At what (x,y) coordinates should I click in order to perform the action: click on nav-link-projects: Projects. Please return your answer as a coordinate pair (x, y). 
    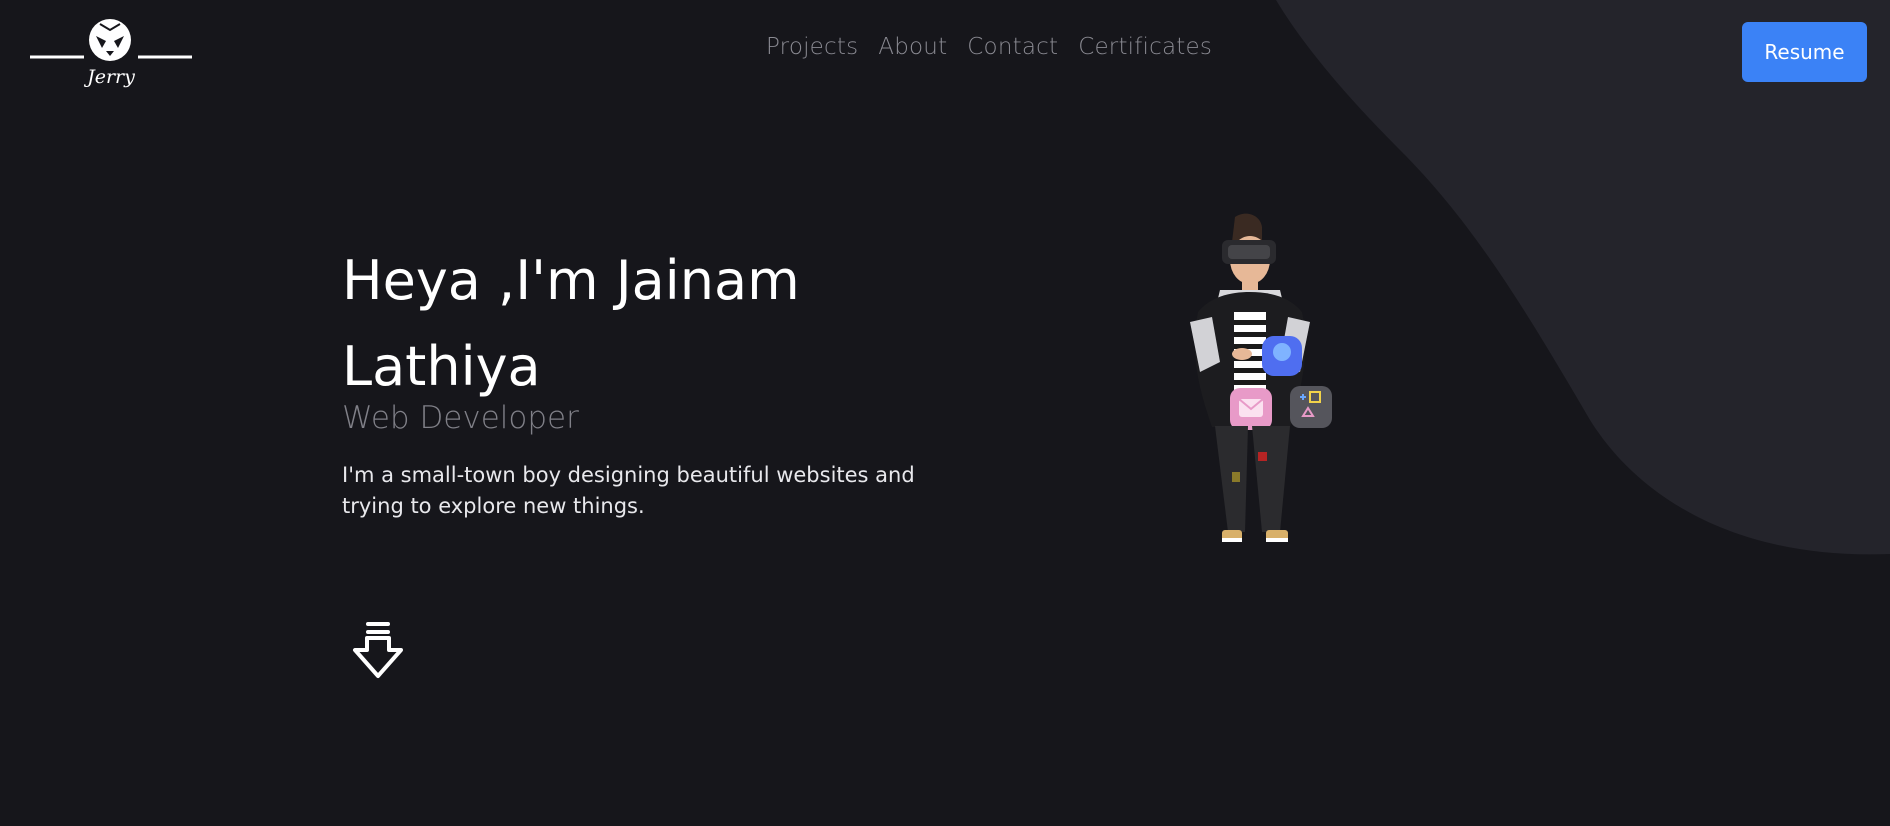
    Looking at the image, I should click on (812, 47).